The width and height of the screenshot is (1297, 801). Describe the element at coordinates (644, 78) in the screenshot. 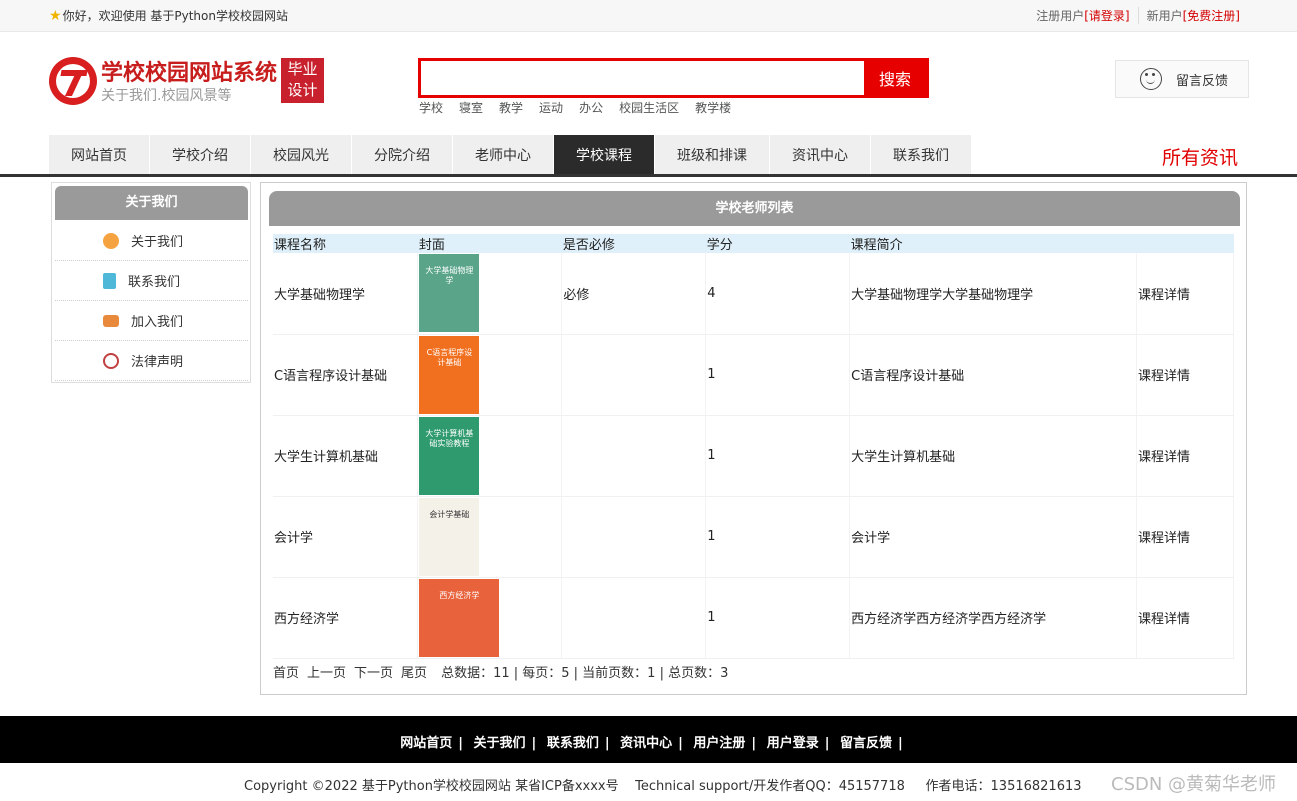

I see `search-input` at that location.